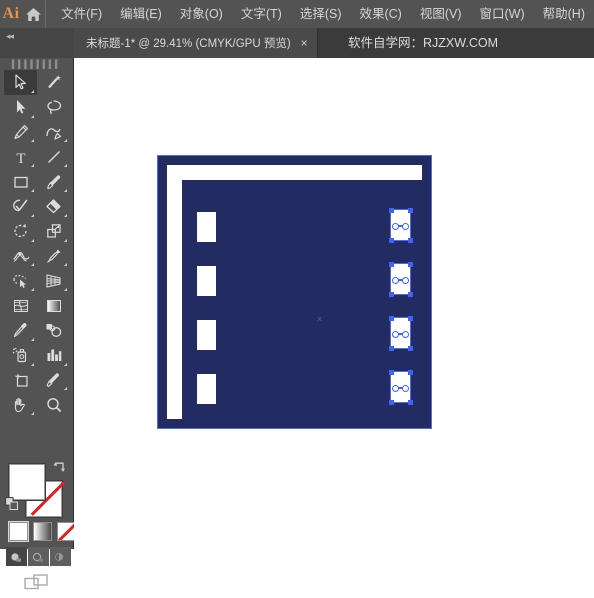 Image resolution: width=594 pixels, height=598 pixels. What do you see at coordinates (20, 380) in the screenshot?
I see `artboard-tool` at bounding box center [20, 380].